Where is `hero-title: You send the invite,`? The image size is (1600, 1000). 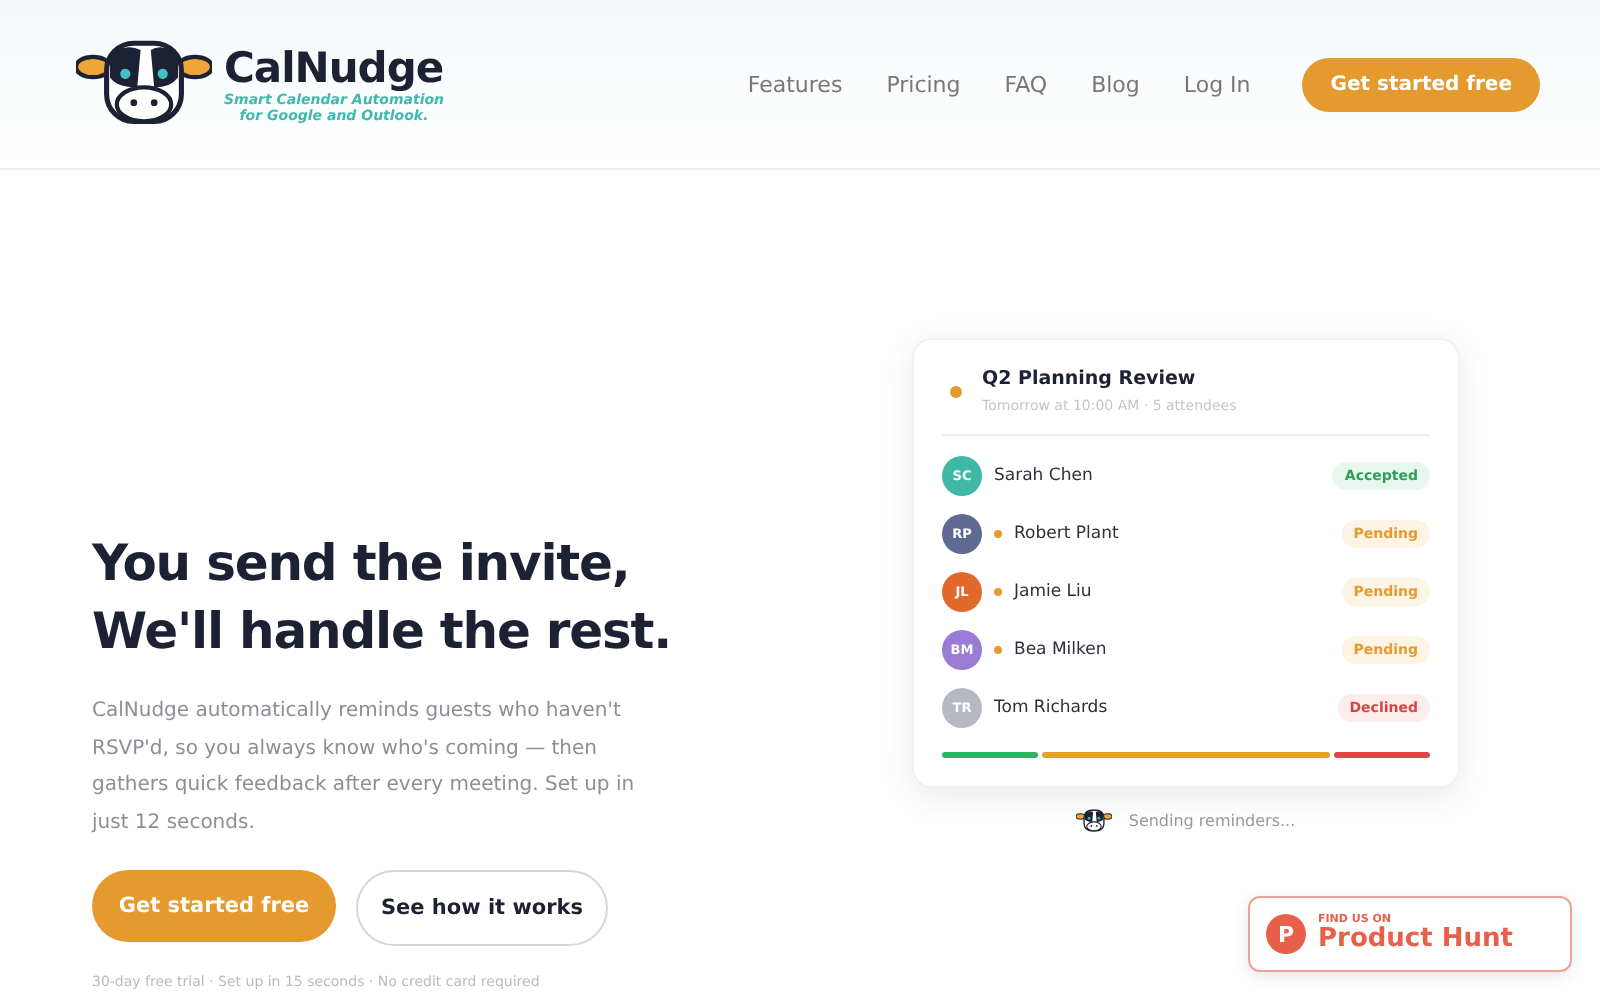
hero-title: You send the invite, is located at coordinates (362, 564).